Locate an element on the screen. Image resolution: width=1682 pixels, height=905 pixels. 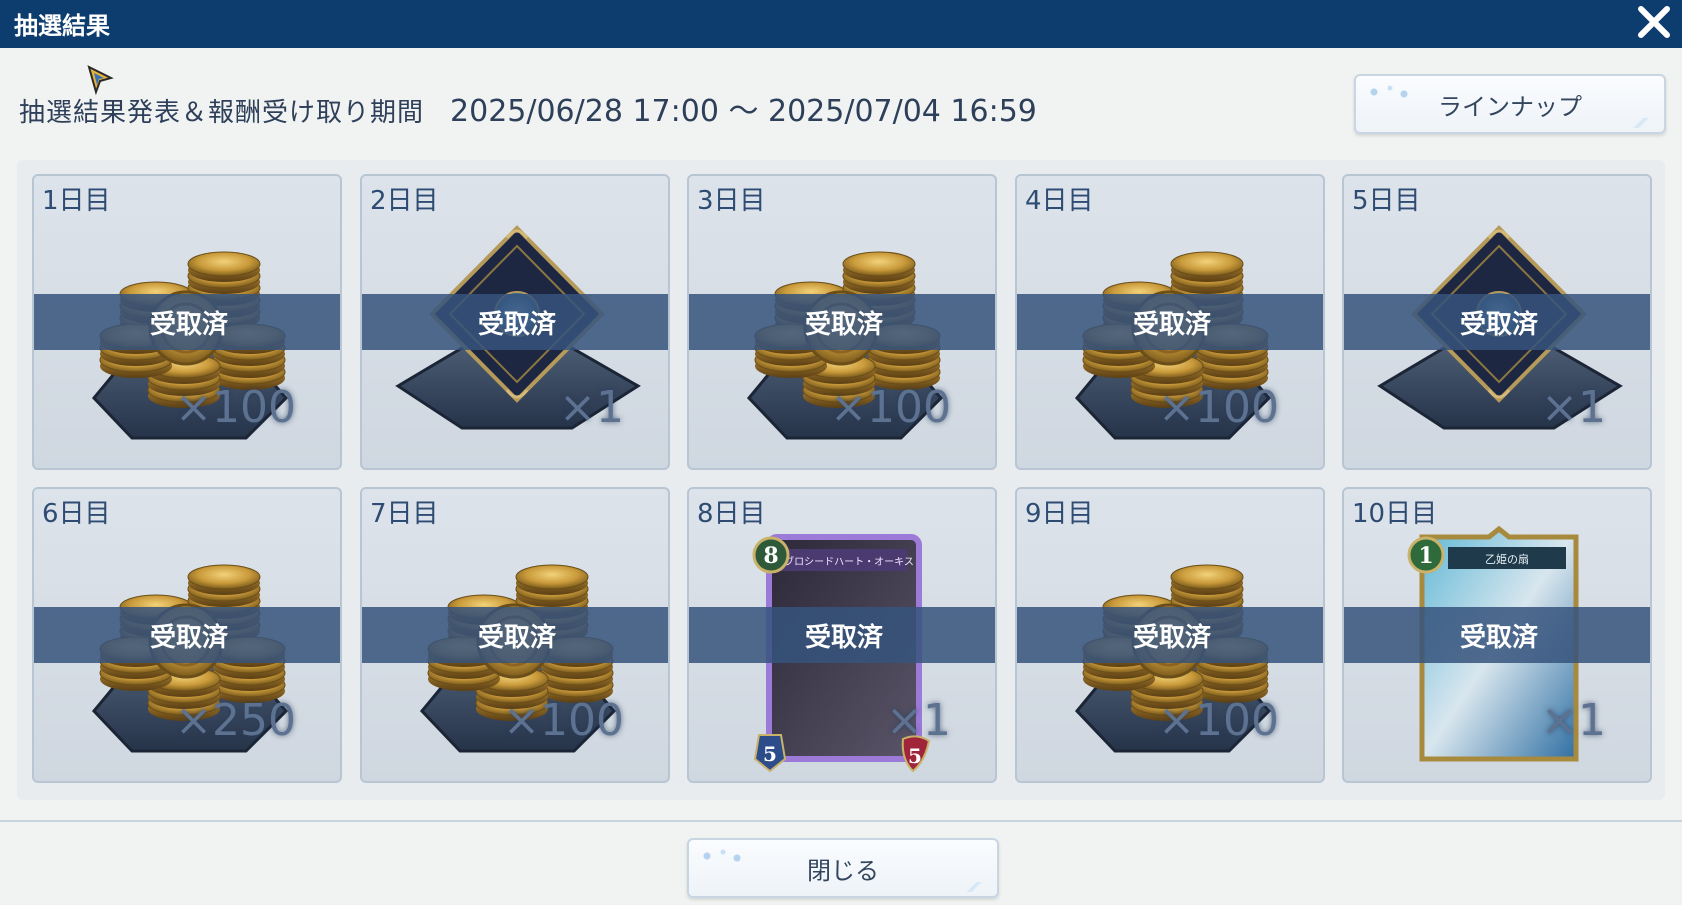
day-label: 8日目 is located at coordinates (731, 514).